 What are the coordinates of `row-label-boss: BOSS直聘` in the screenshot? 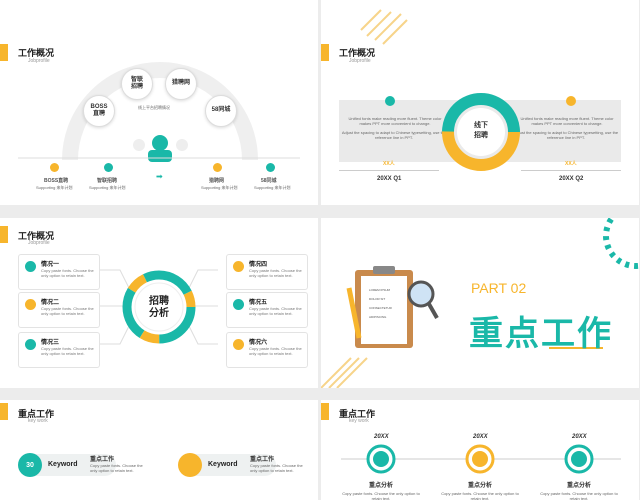 It's located at (56, 181).